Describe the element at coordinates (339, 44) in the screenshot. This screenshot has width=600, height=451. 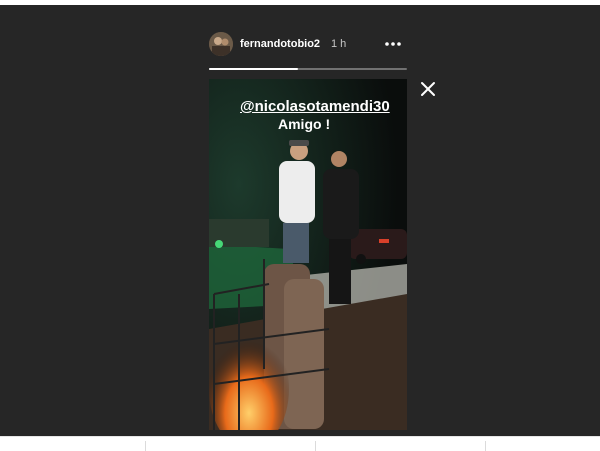
I see `story-timestamp: 1 h` at that location.